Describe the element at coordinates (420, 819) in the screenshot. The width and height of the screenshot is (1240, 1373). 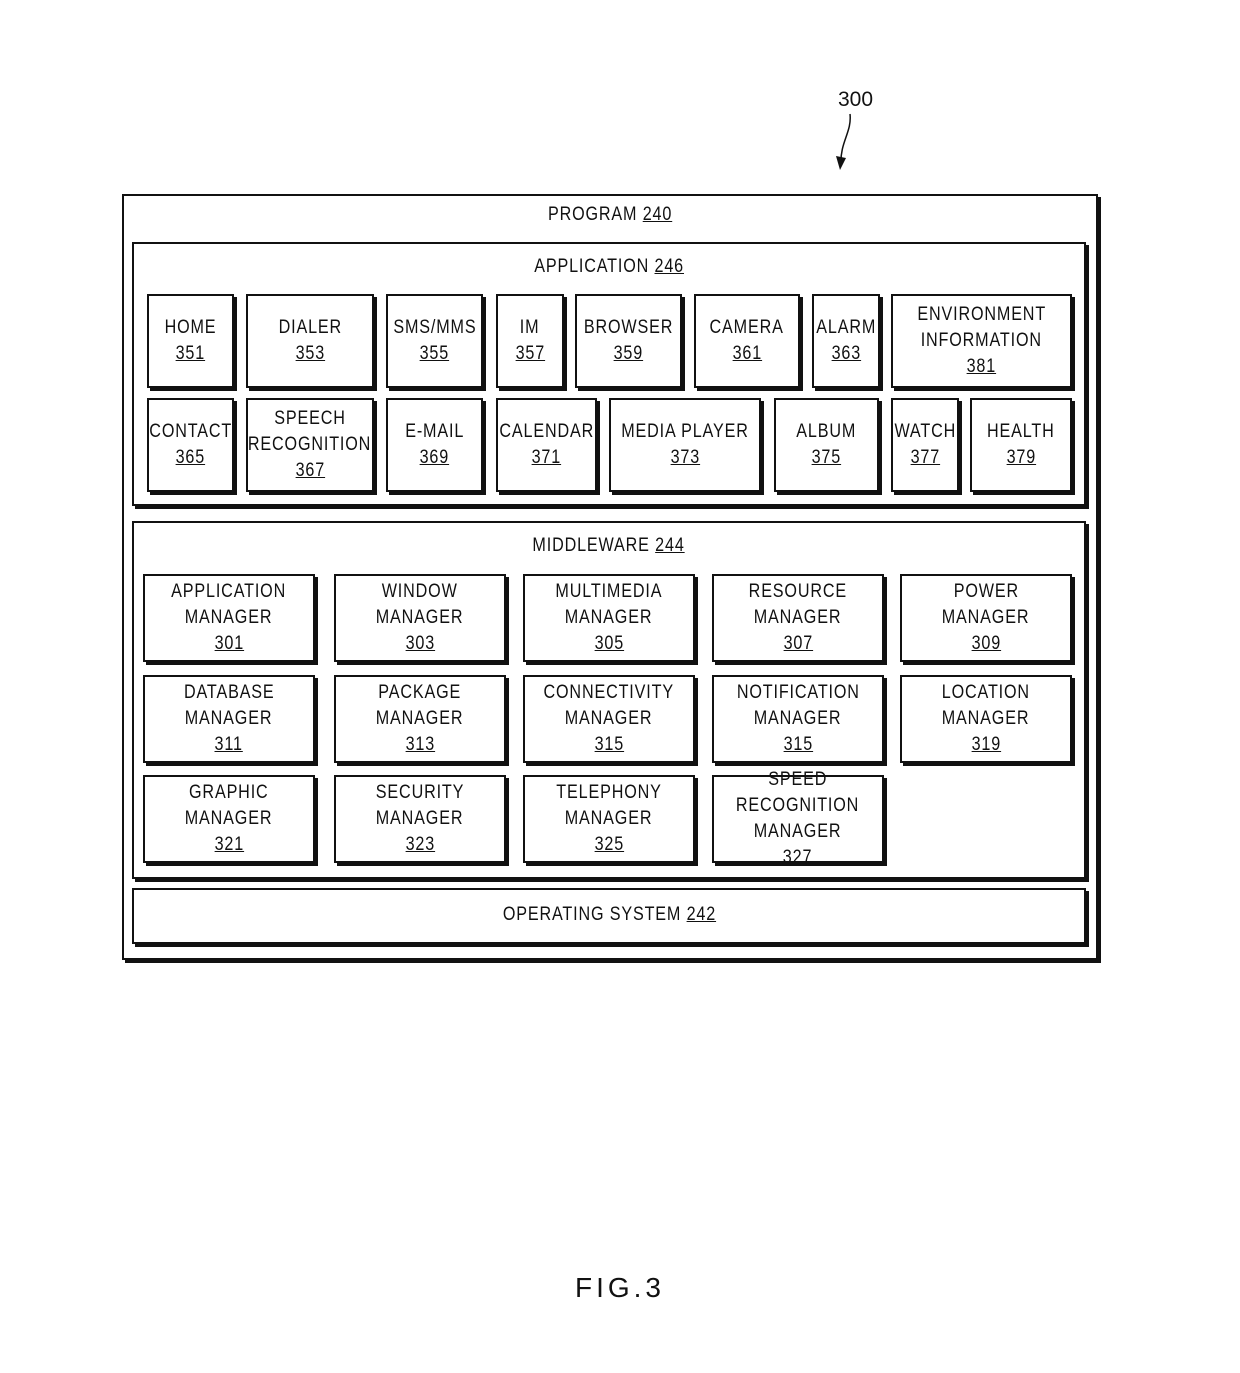
I see `mw-security-manager: SECURITY MANAGER 323` at that location.